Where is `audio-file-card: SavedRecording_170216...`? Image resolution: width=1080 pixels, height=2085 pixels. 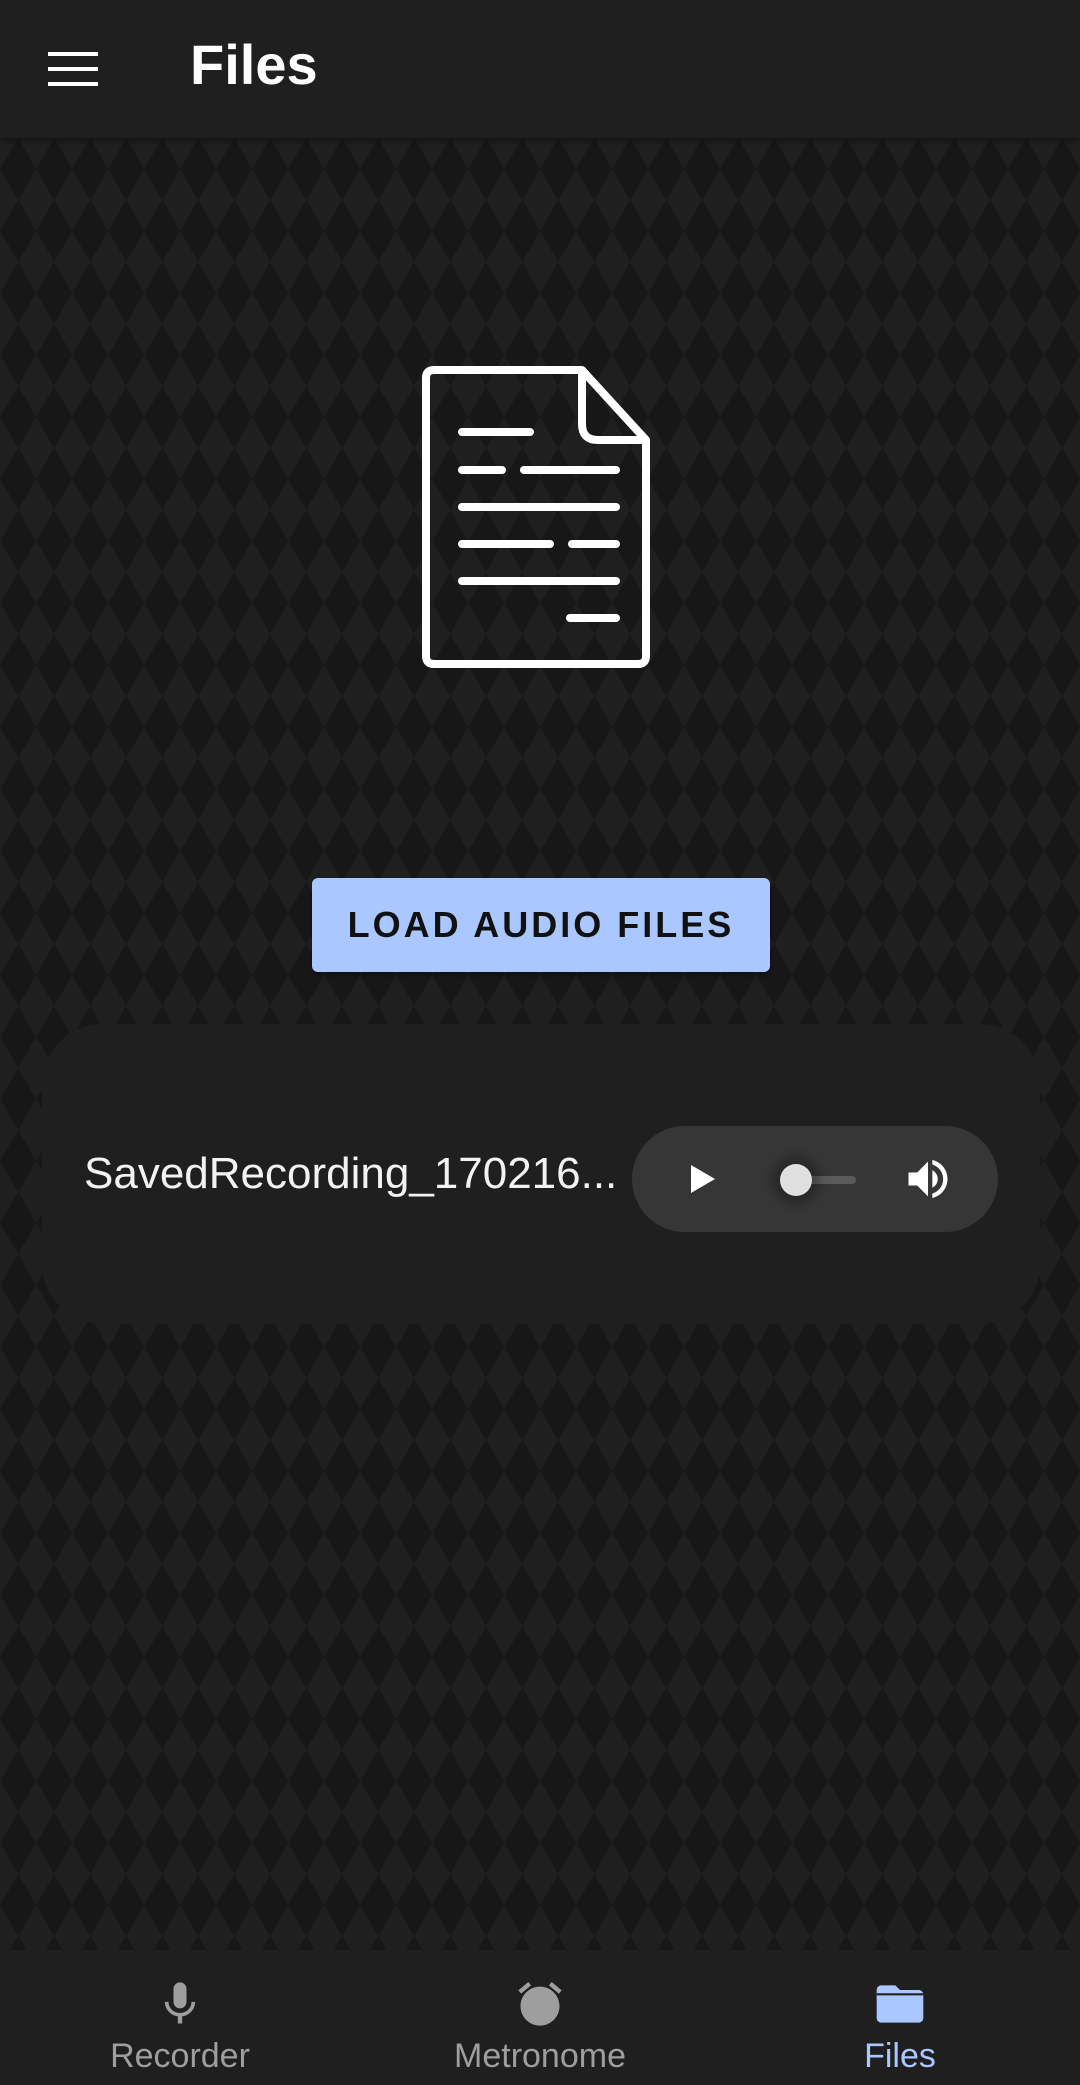
audio-file-card: SavedRecording_170216... is located at coordinates (541, 1174).